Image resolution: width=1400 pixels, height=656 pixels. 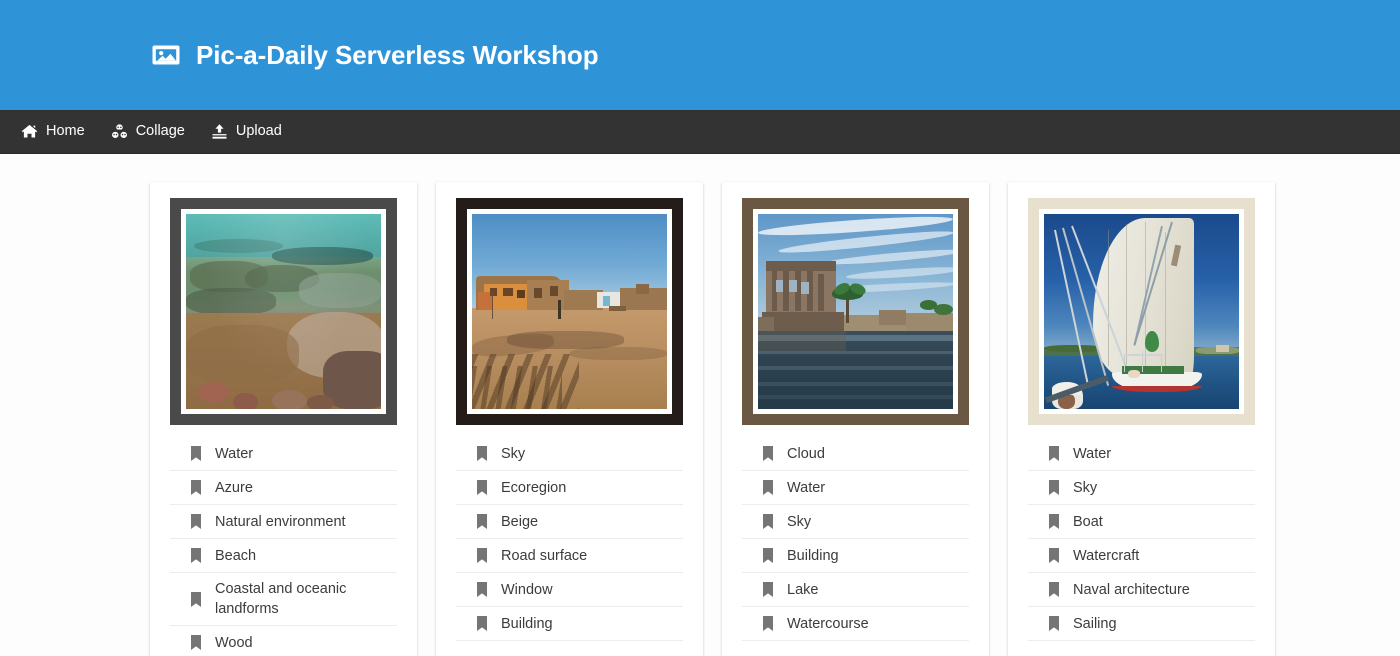 I want to click on label-text: Lake, so click(x=803, y=589).